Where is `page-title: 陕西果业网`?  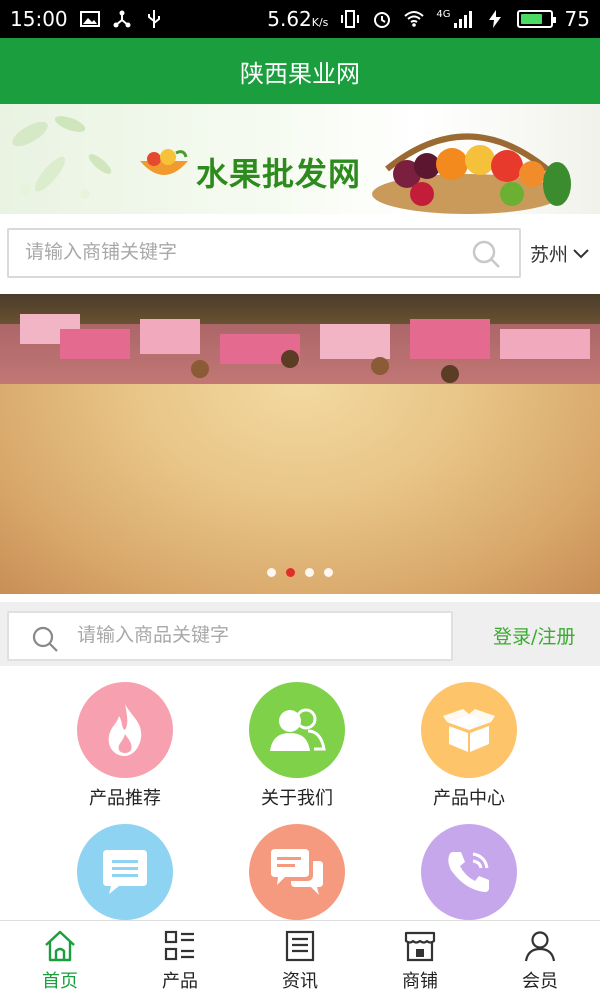 page-title: 陕西果业网 is located at coordinates (300, 73).